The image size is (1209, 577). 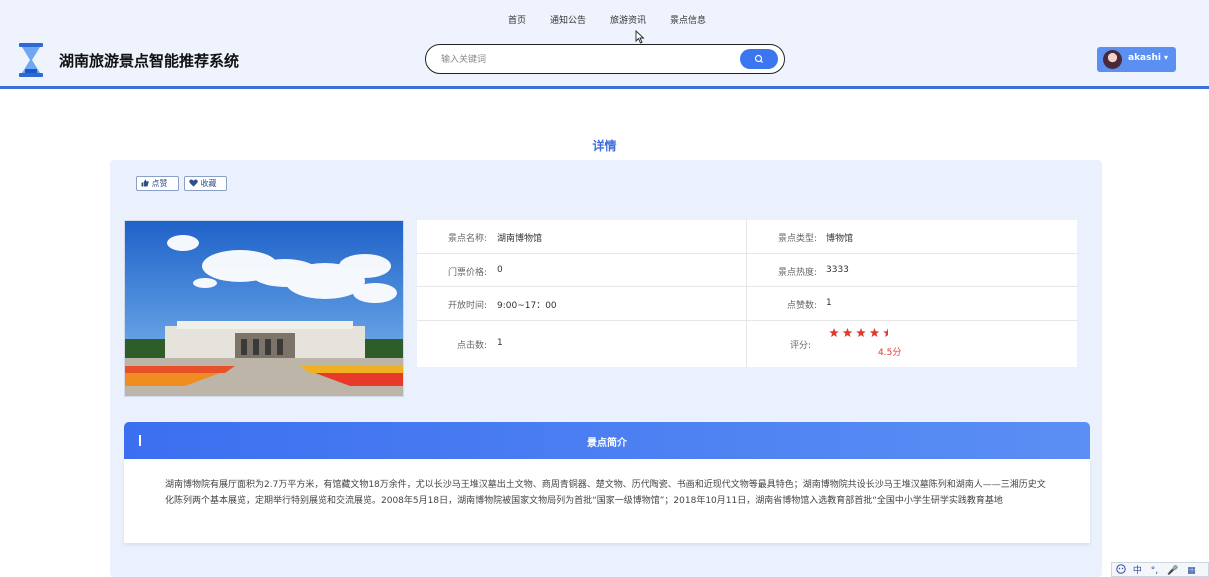 What do you see at coordinates (607, 443) in the screenshot?
I see `intro-title: 景点简介` at bounding box center [607, 443].